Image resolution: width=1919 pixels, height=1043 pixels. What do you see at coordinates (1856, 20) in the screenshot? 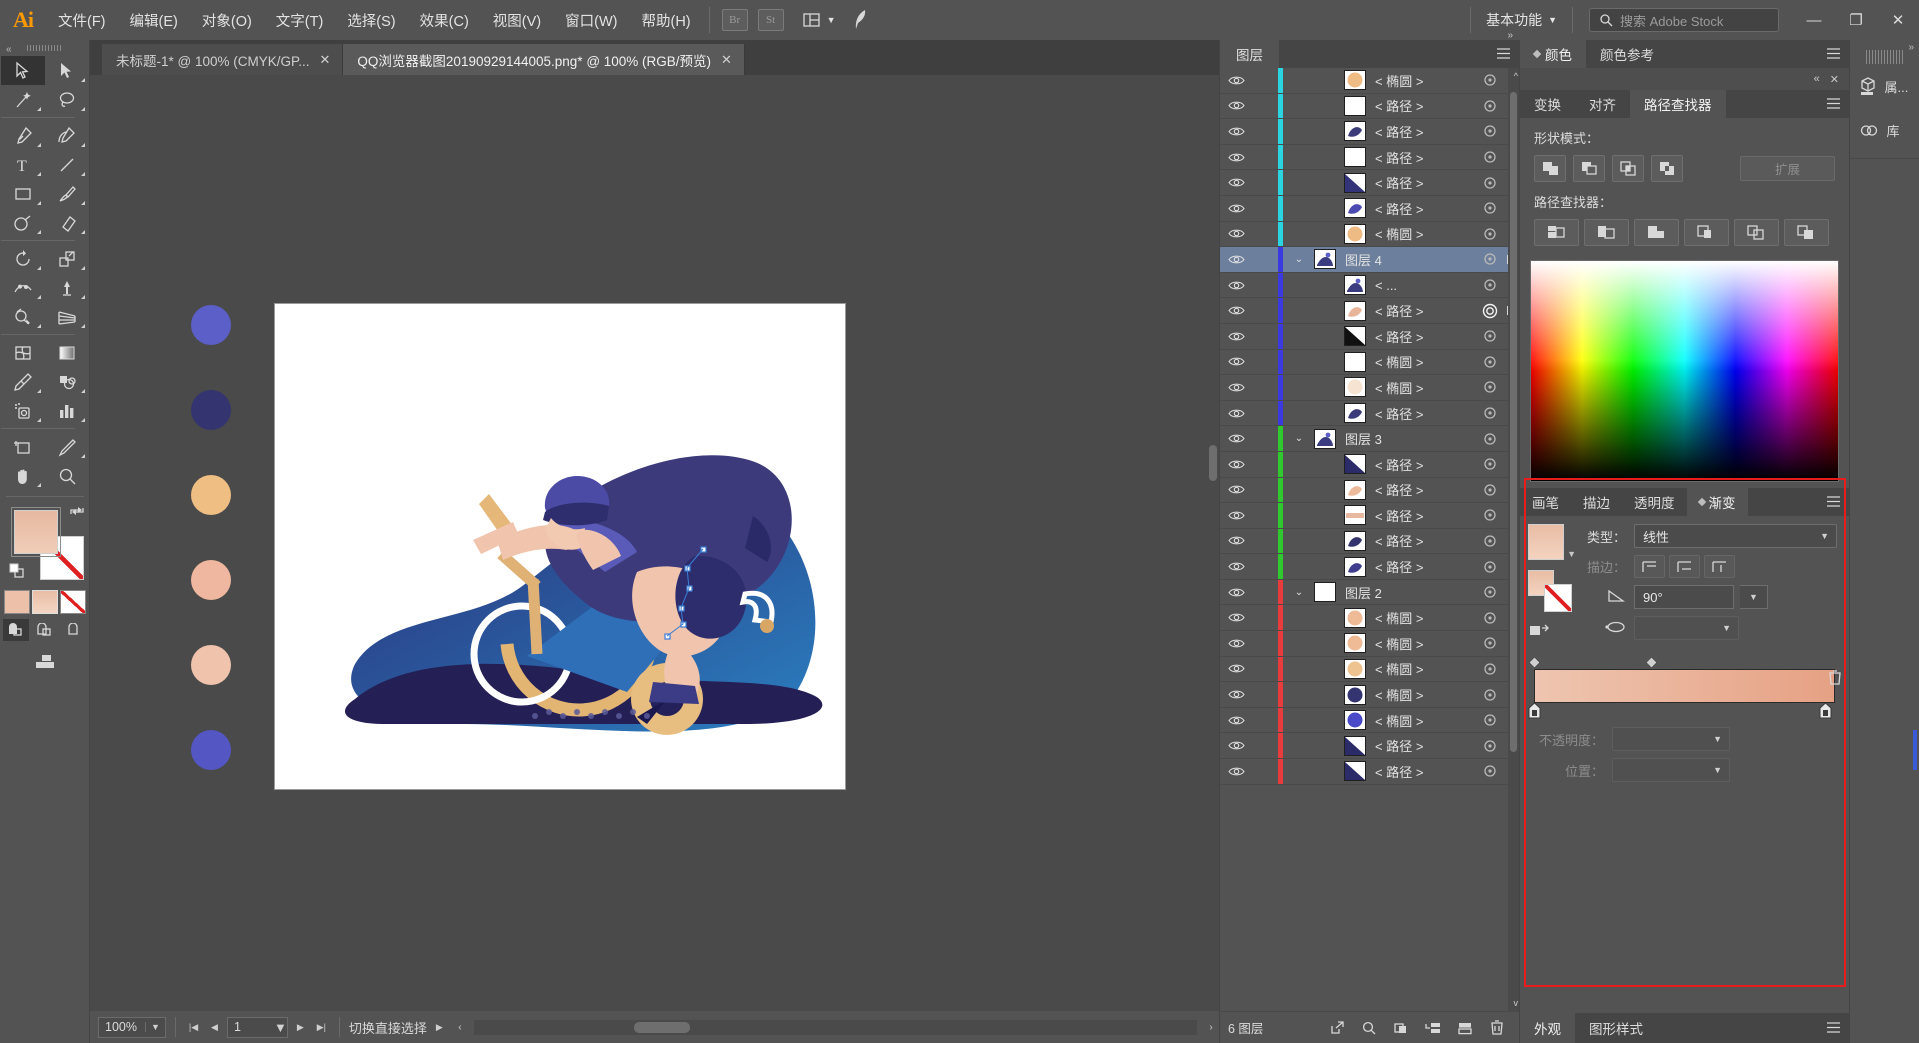
I see `restore-button: ❐` at bounding box center [1856, 20].